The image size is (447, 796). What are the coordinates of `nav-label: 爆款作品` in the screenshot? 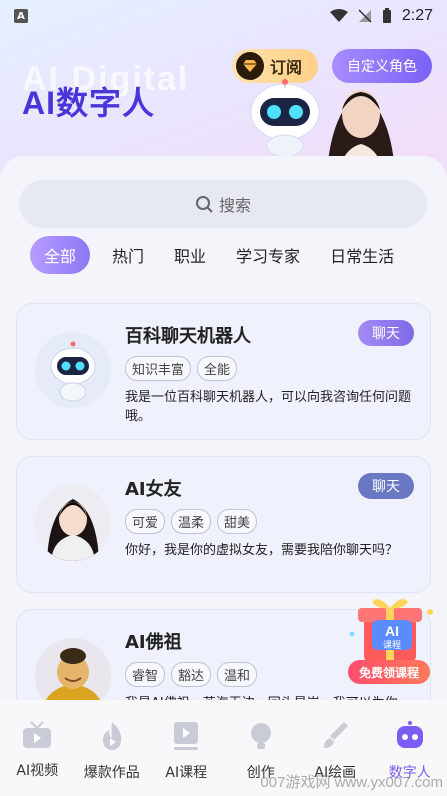 It's located at (111, 773).